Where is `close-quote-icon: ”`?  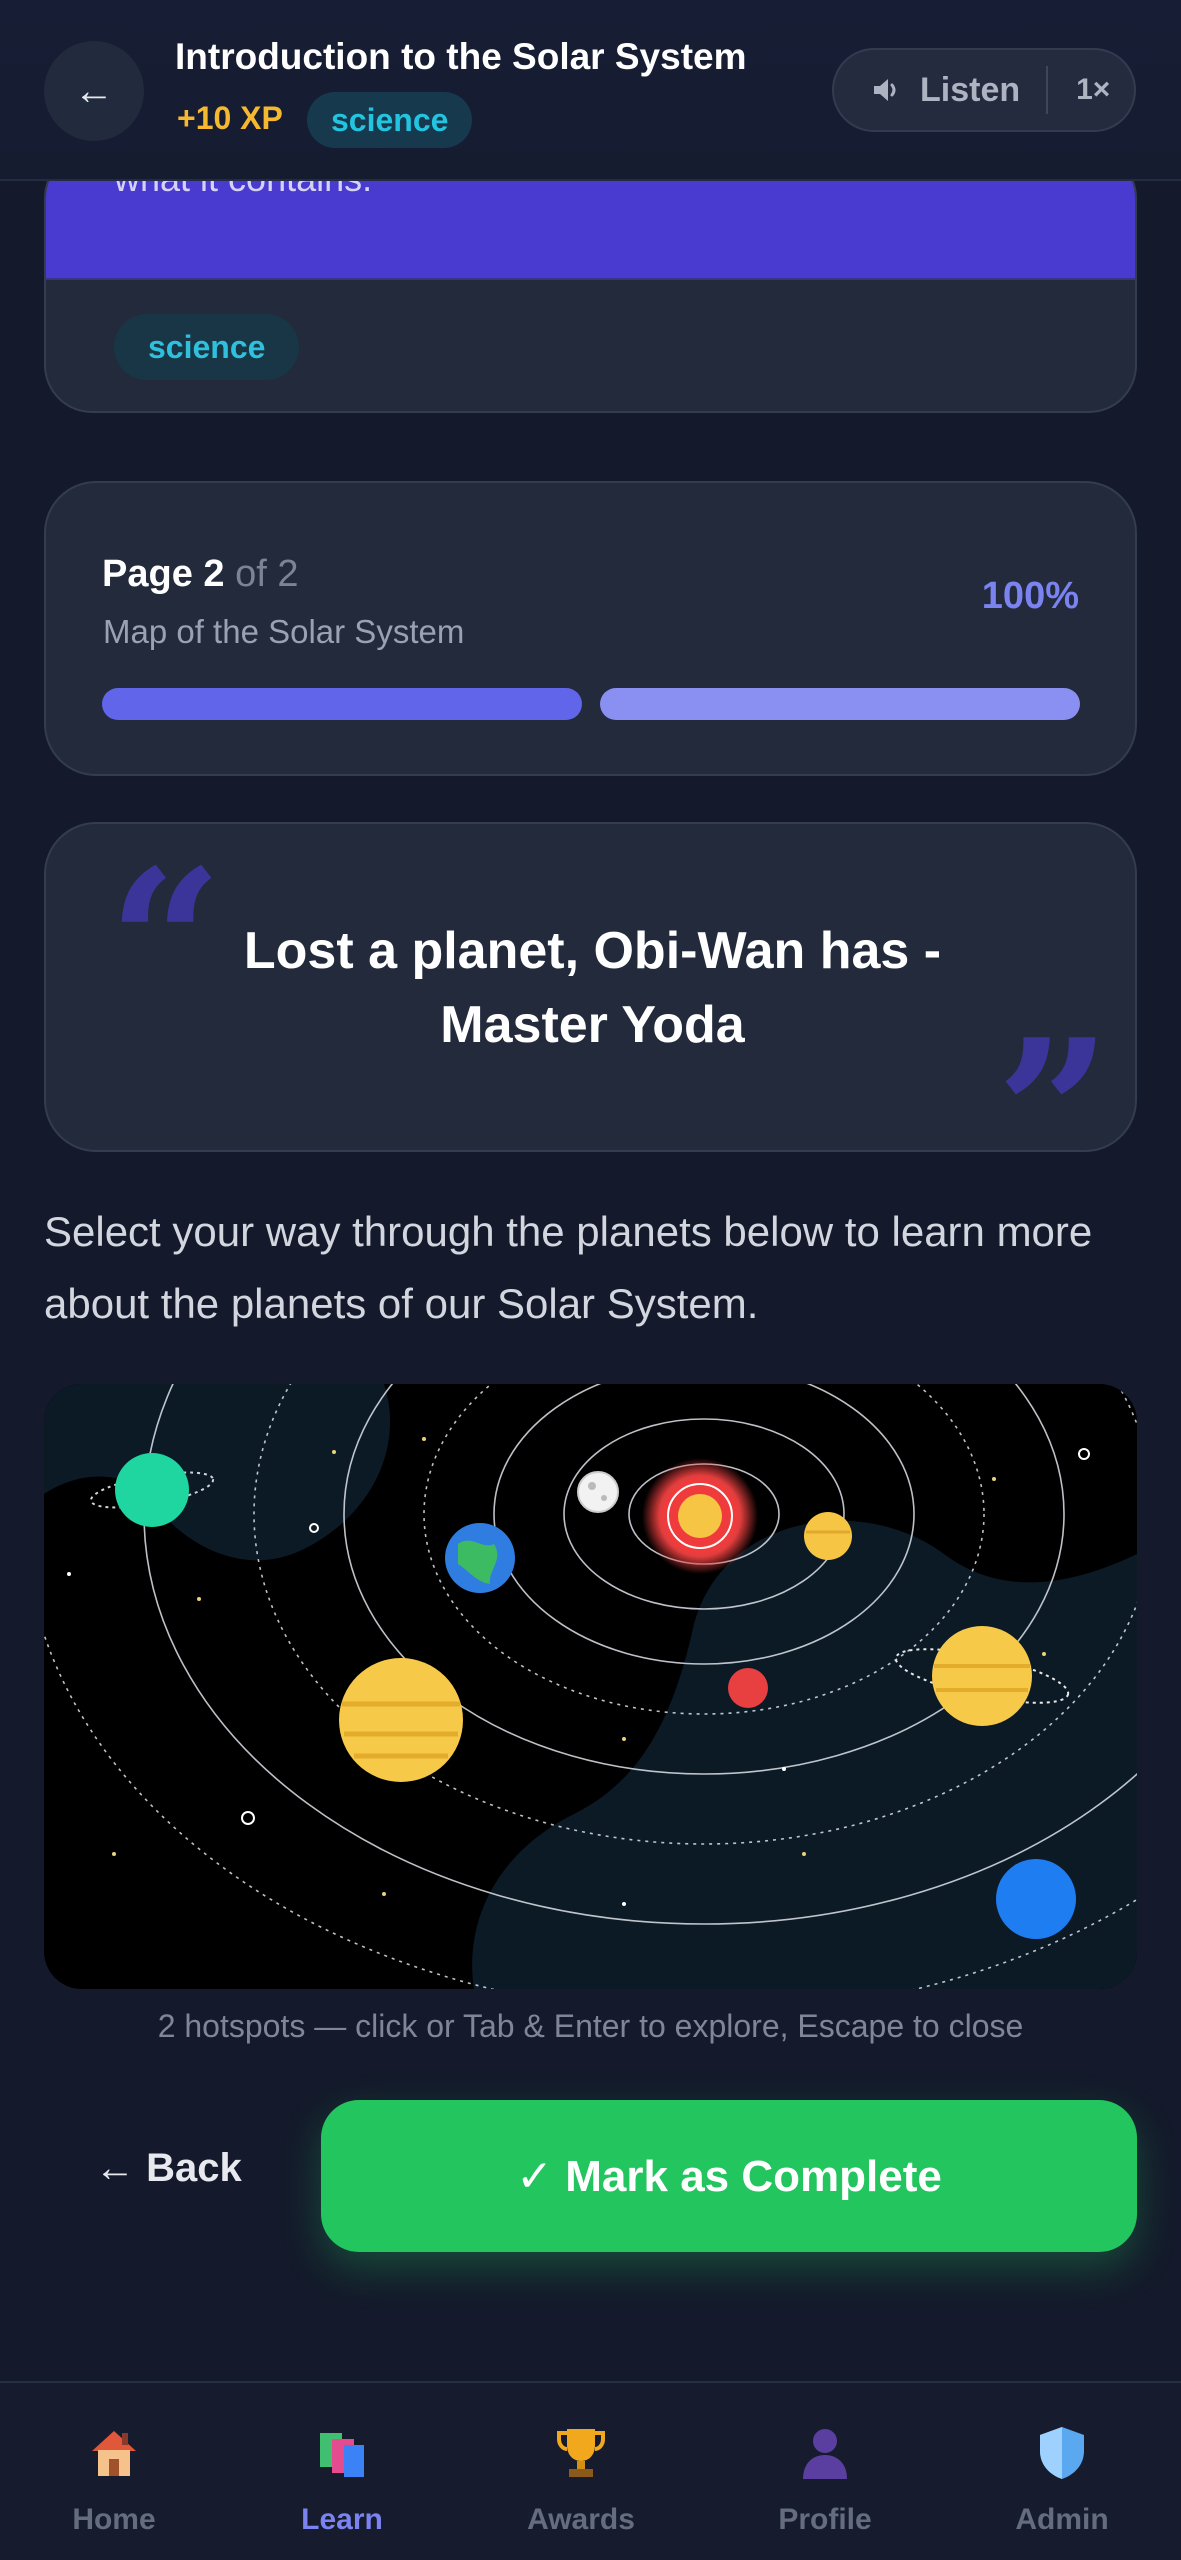
close-quote-icon: ” is located at coordinates (1054, 1113).